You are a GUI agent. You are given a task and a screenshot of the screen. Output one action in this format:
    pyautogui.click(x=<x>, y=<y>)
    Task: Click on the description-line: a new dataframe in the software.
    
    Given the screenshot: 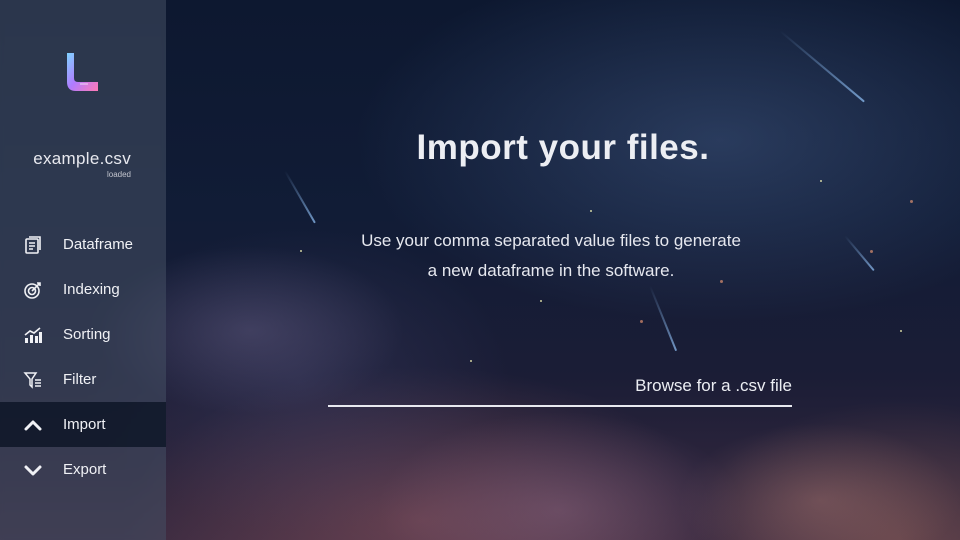 What is the action you would take?
    pyautogui.click(x=551, y=270)
    